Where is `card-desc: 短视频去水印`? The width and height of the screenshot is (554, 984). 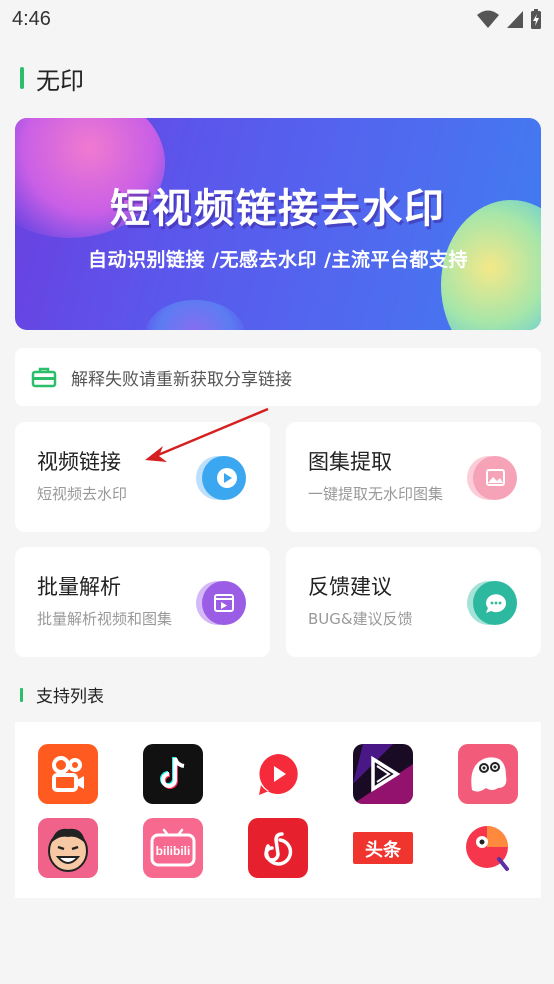
card-desc: 短视频去水印 is located at coordinates (82, 494).